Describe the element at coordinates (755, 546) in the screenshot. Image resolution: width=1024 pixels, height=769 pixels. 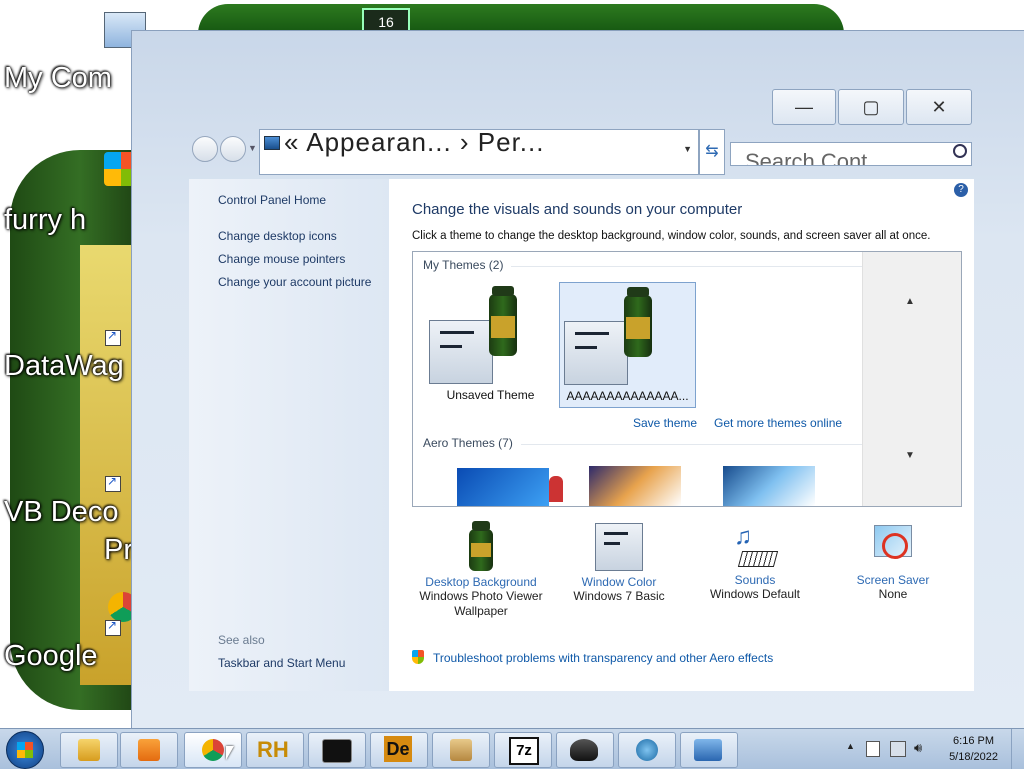
I see `sounds-icon: ♫` at that location.